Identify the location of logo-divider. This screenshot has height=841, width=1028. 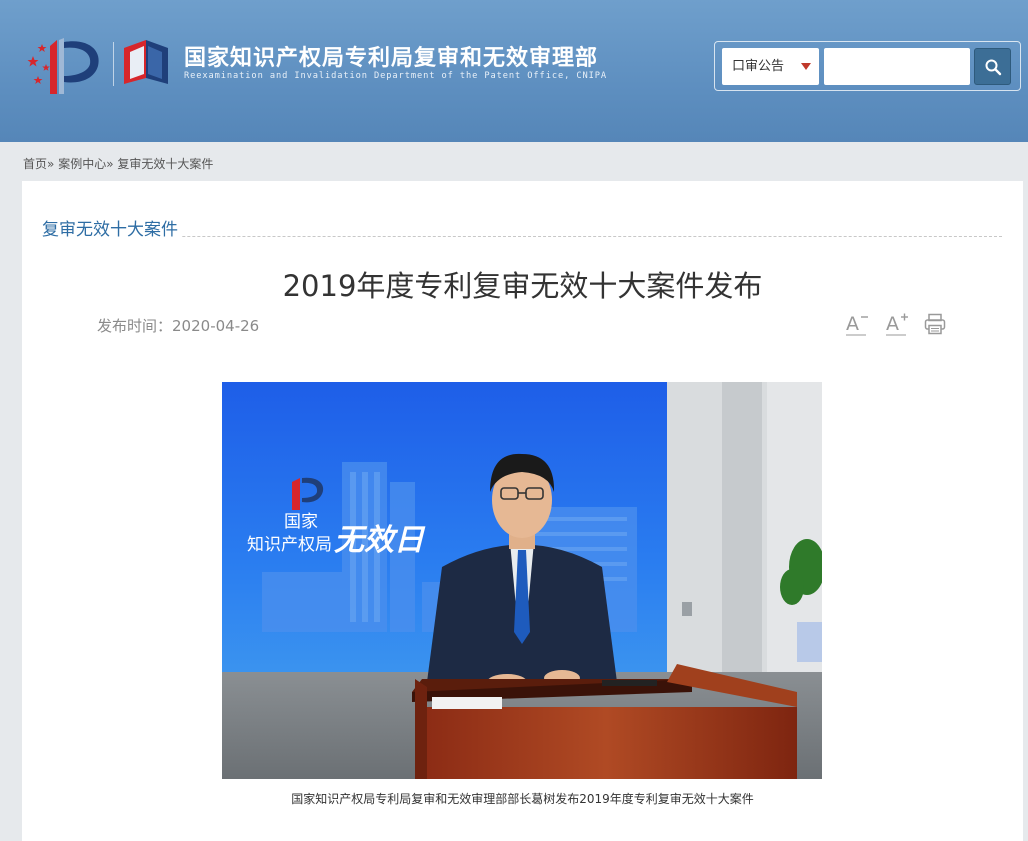
(113, 64).